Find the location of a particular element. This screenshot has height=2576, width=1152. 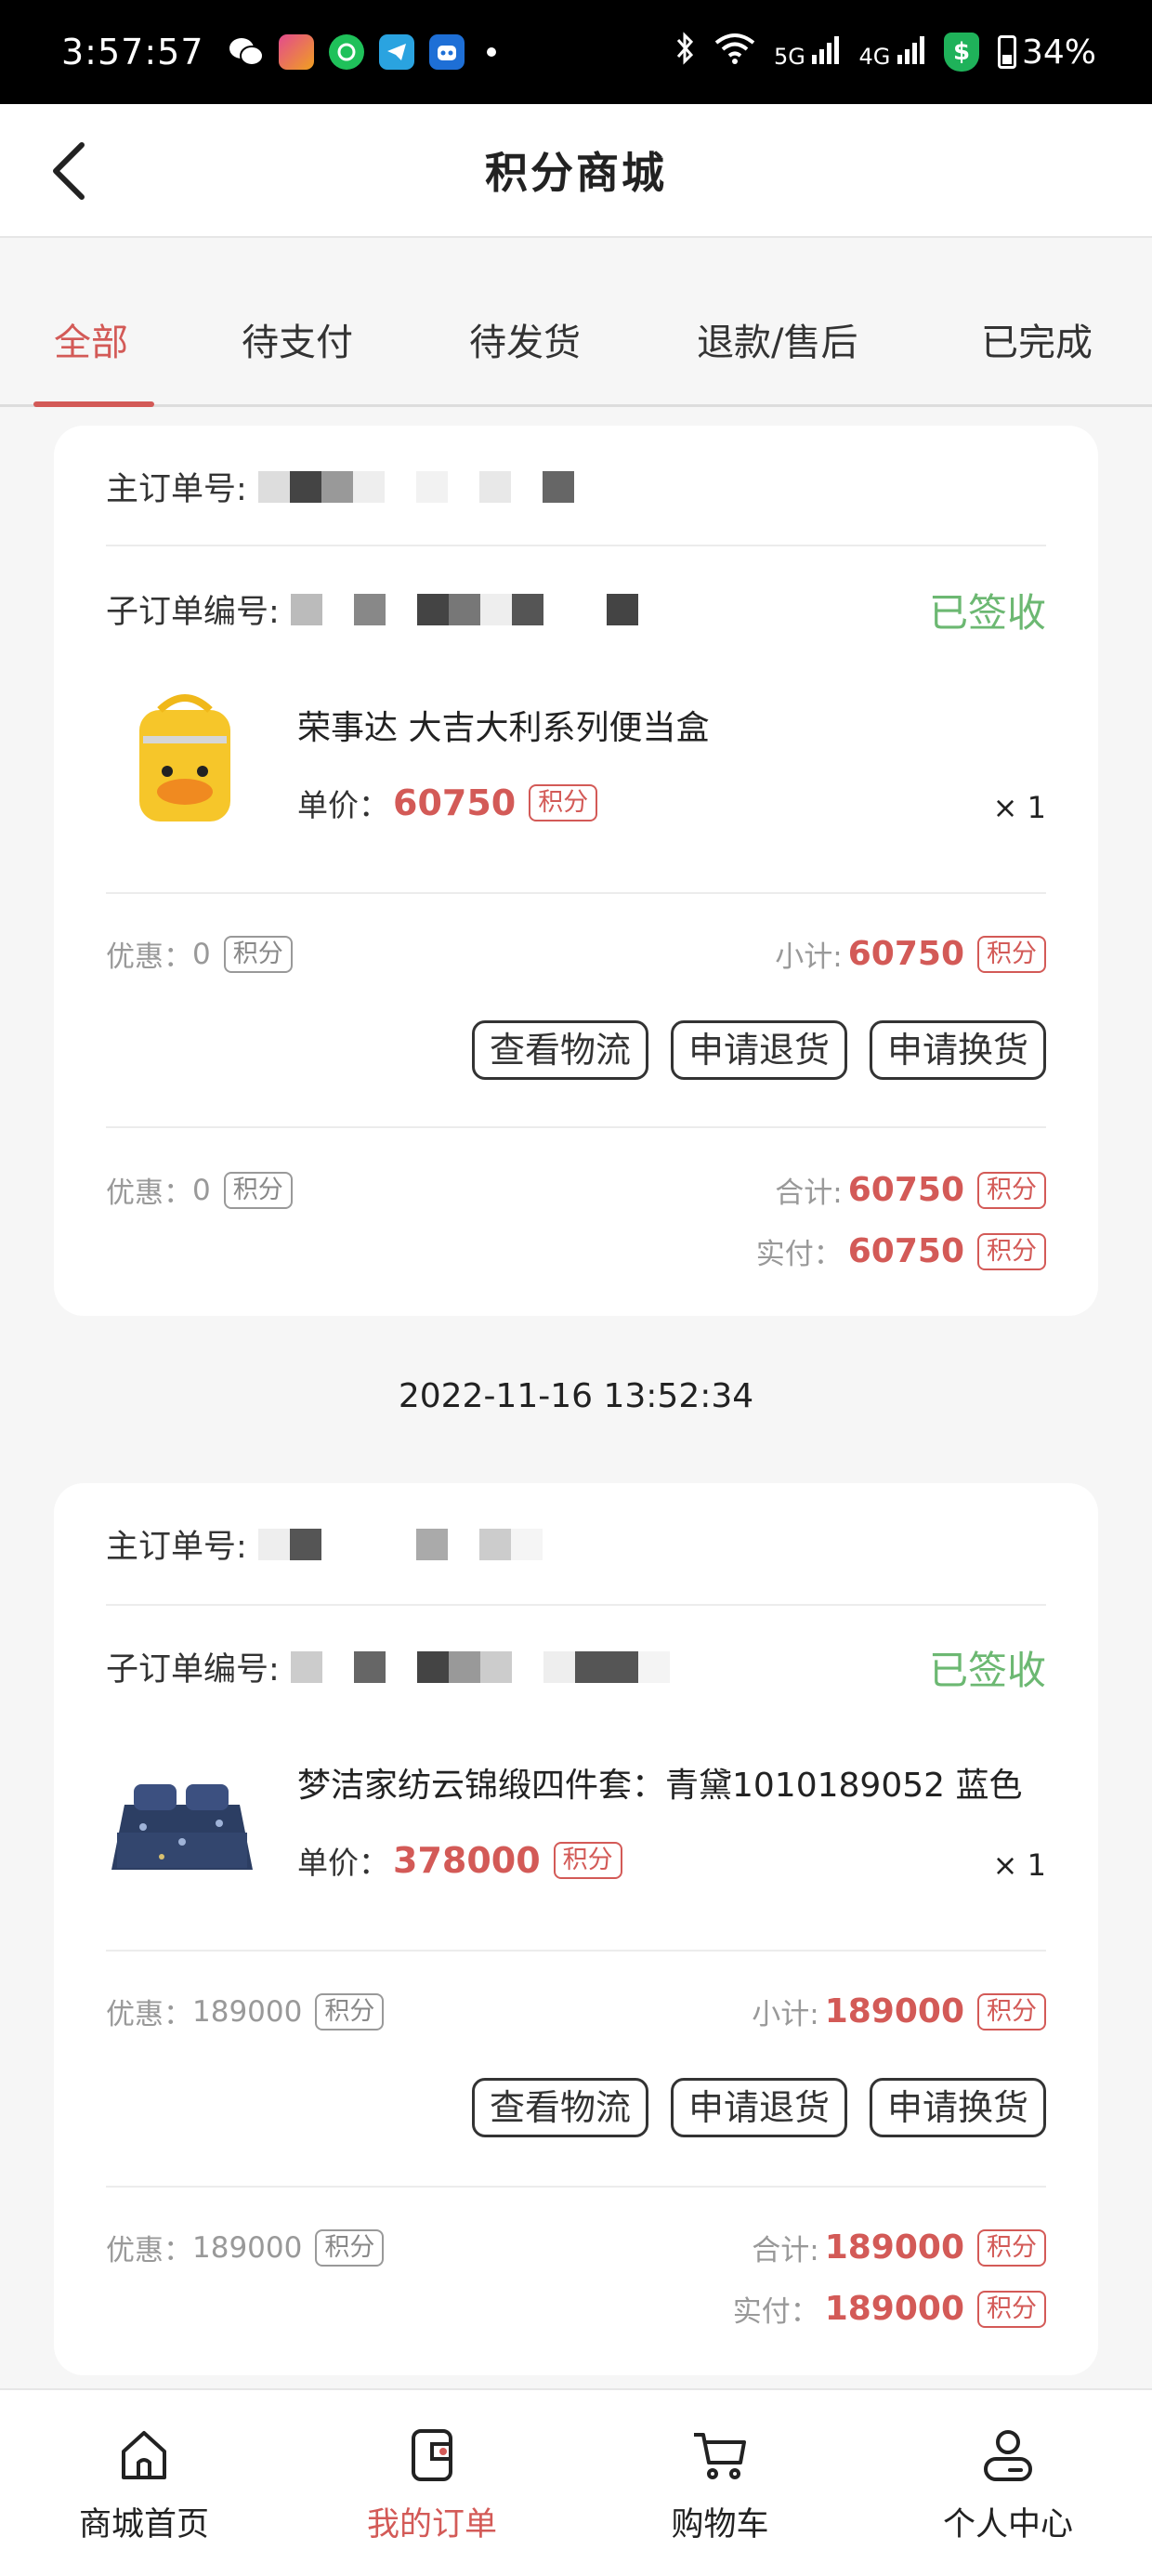

order-discount-row: 优惠： 0 积分 is located at coordinates (199, 1190).